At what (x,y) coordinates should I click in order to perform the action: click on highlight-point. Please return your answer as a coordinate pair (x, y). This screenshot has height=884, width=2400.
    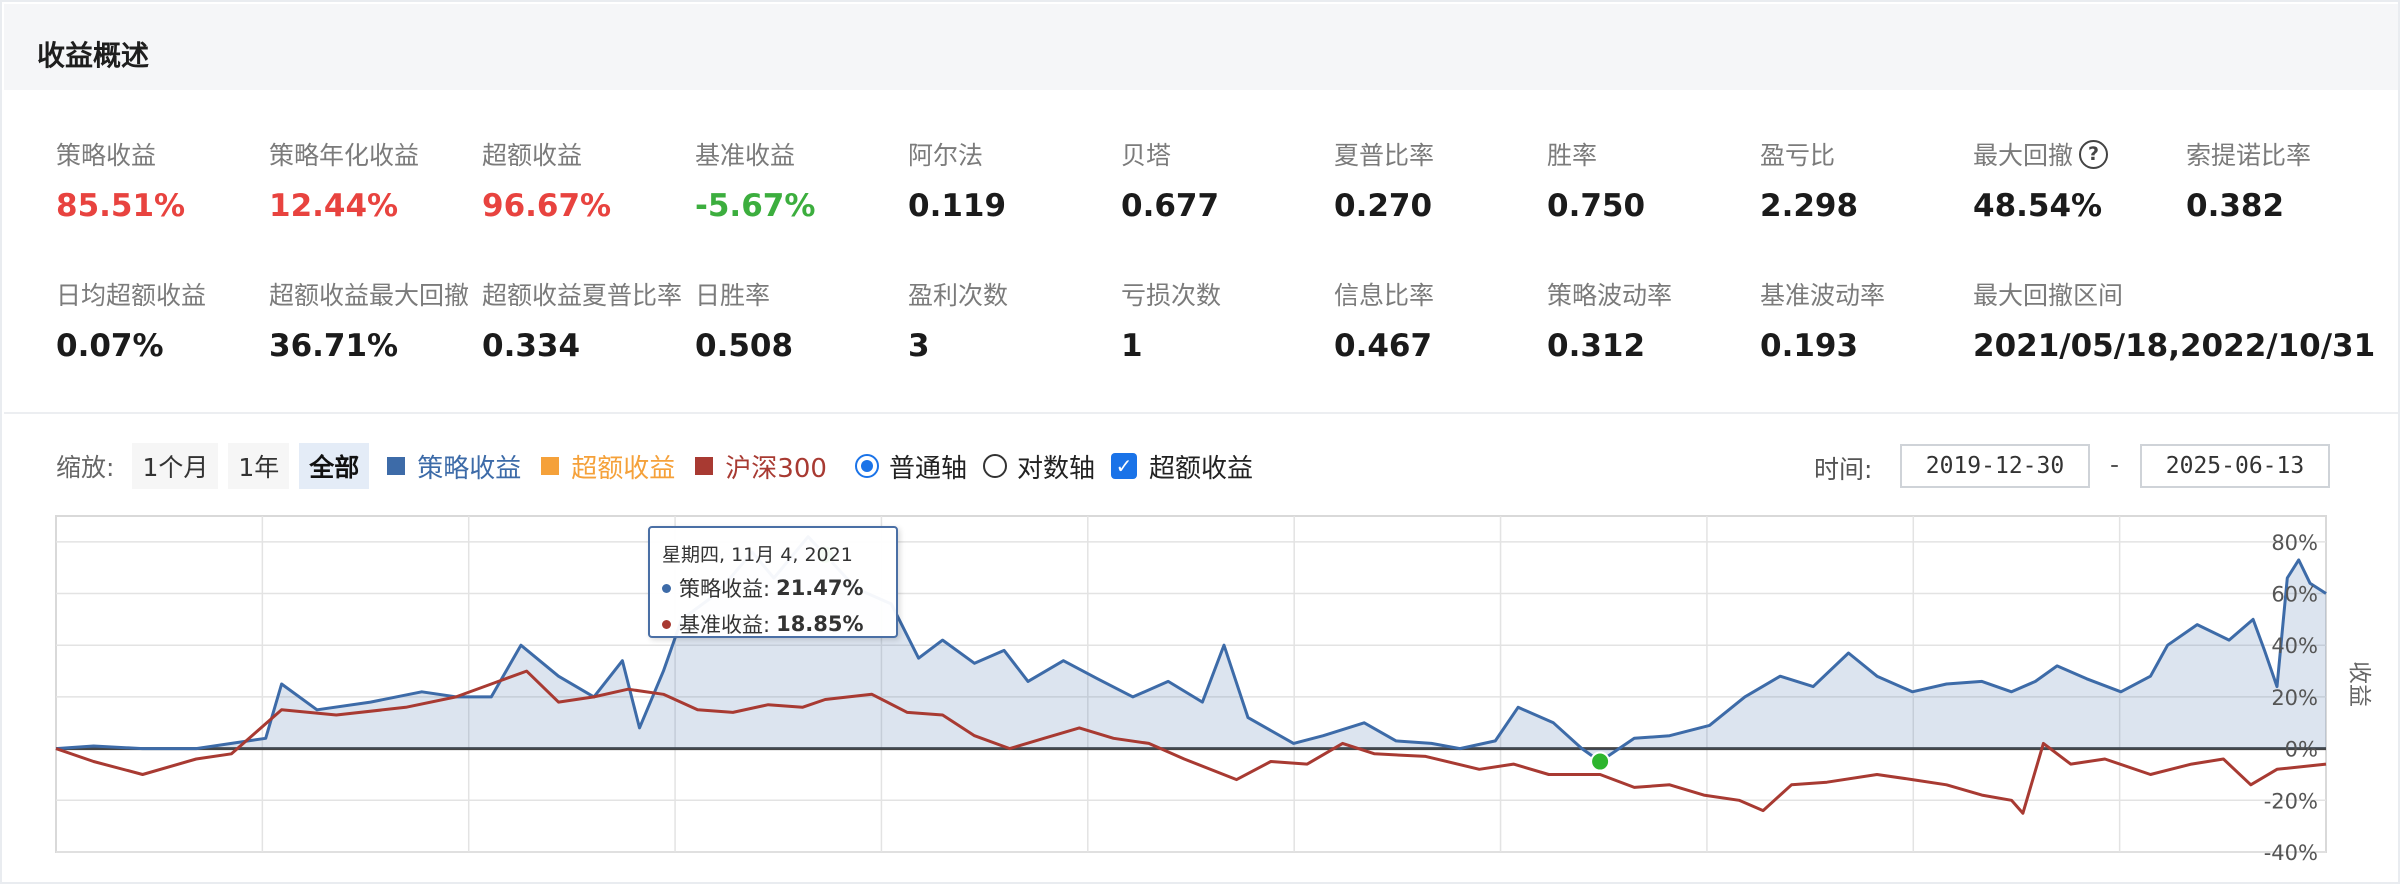
    Looking at the image, I should click on (1600, 761).